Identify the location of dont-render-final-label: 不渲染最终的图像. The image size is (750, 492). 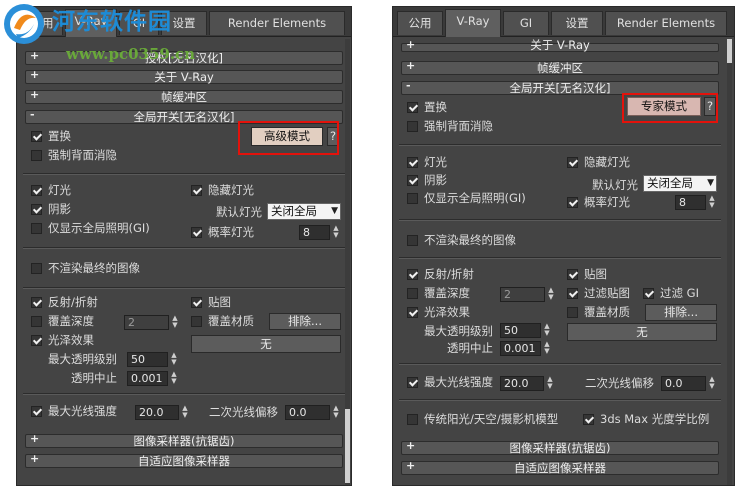
(94, 268).